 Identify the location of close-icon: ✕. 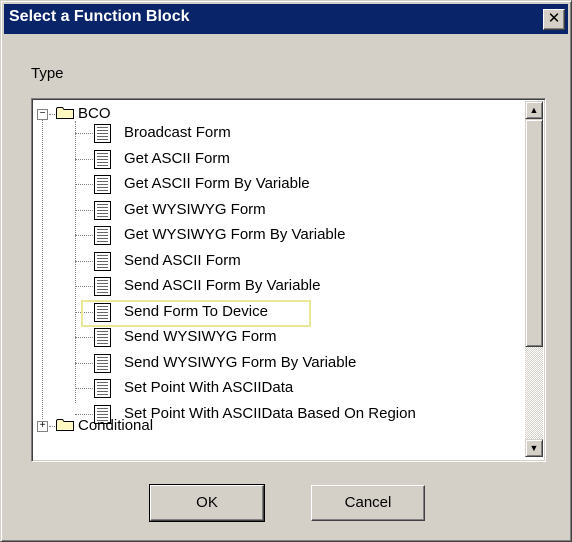
(554, 18).